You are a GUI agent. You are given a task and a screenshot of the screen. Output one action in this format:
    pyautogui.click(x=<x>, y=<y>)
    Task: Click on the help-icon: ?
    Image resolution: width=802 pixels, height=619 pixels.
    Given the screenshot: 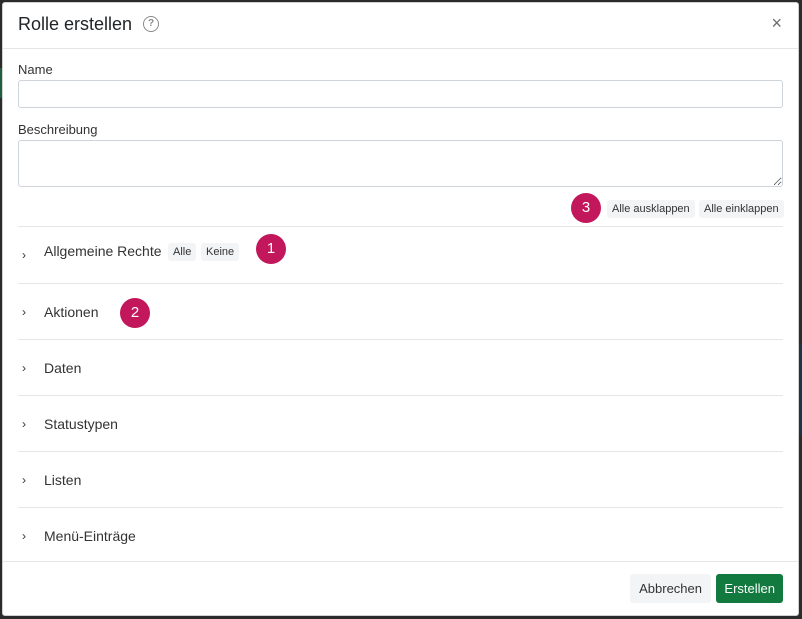 What is the action you would take?
    pyautogui.click(x=151, y=24)
    